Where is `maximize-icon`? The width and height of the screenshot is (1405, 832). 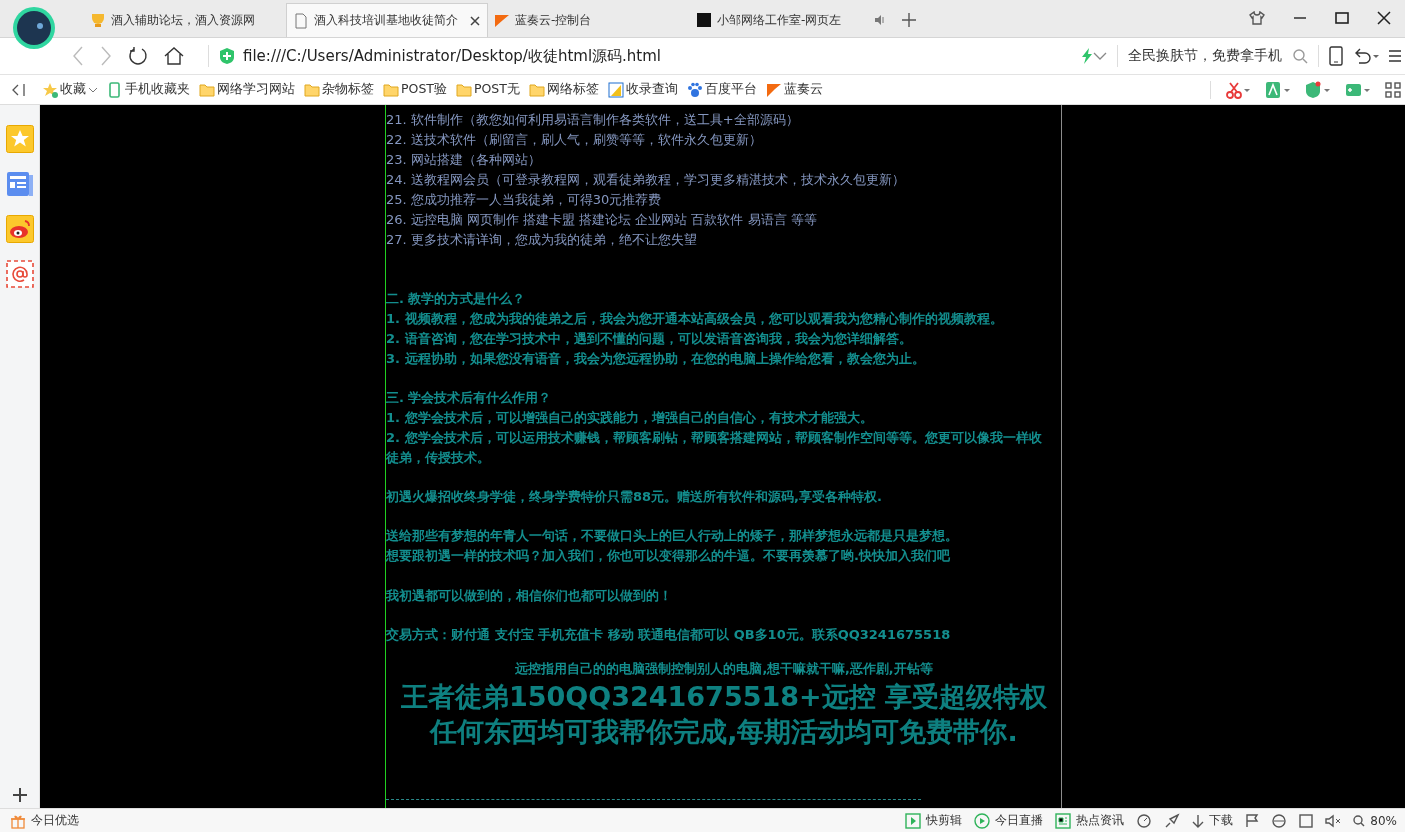 maximize-icon is located at coordinates (1342, 18).